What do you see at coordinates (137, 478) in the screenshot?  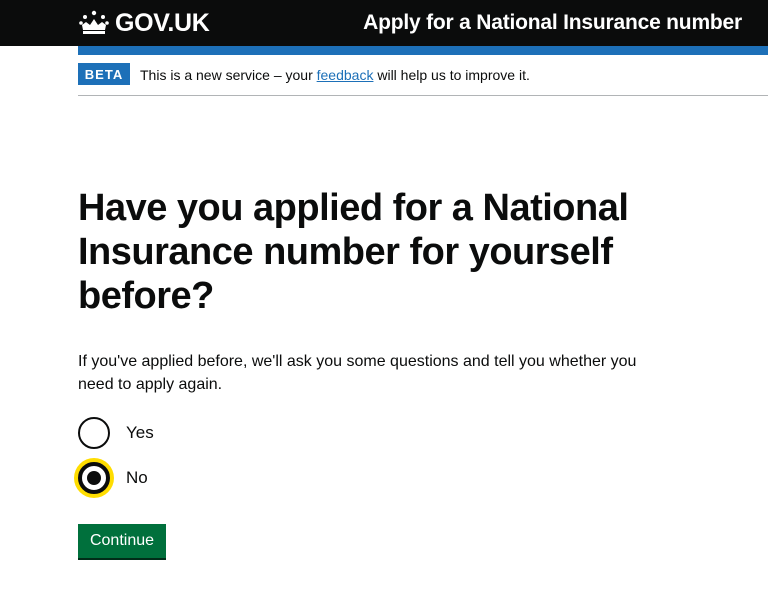 I see `radio-no-label: No` at bounding box center [137, 478].